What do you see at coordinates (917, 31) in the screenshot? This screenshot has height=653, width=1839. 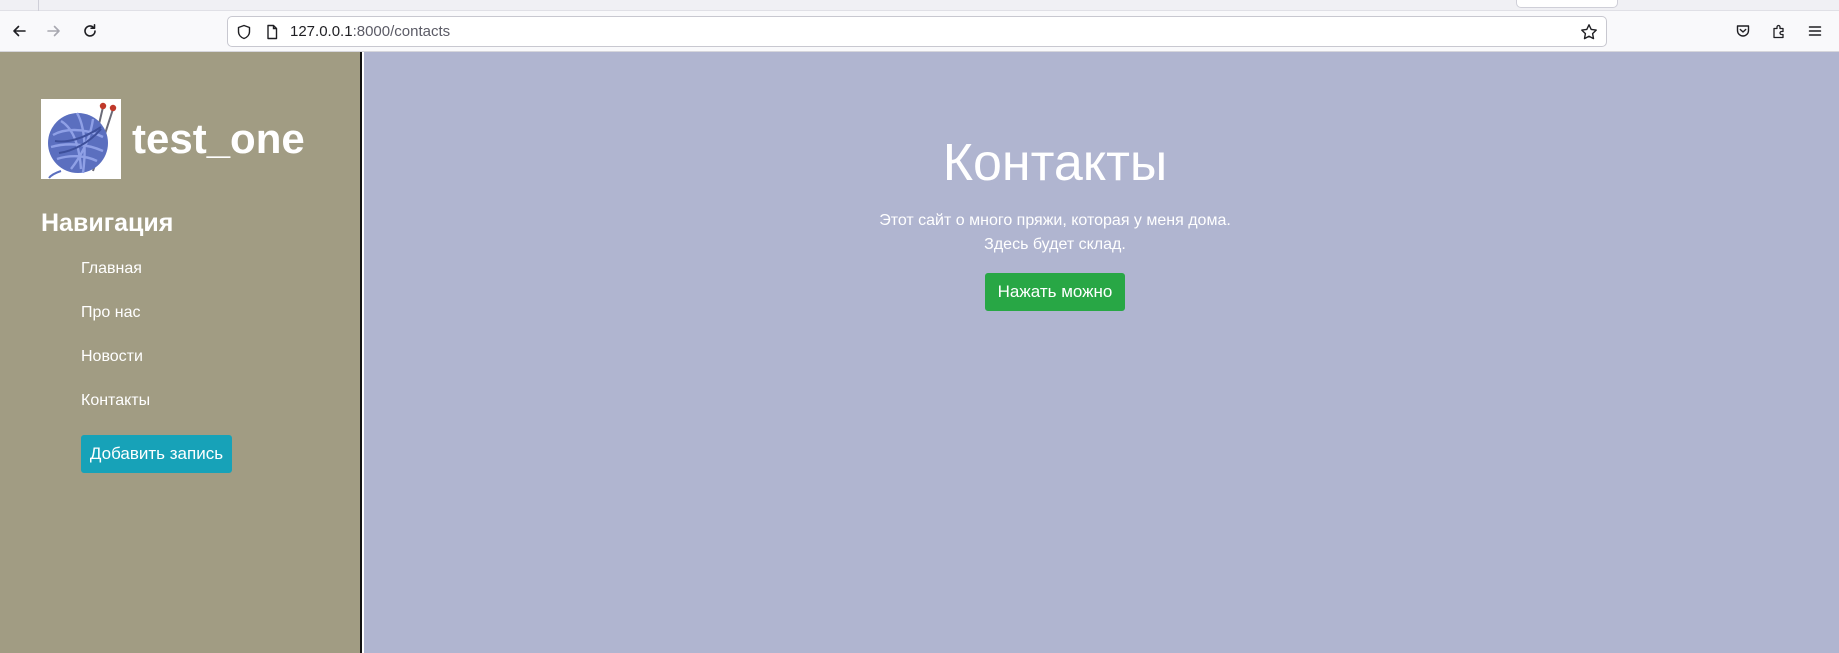 I see `address-bar: 127.0.0.1:8000/contacts` at bounding box center [917, 31].